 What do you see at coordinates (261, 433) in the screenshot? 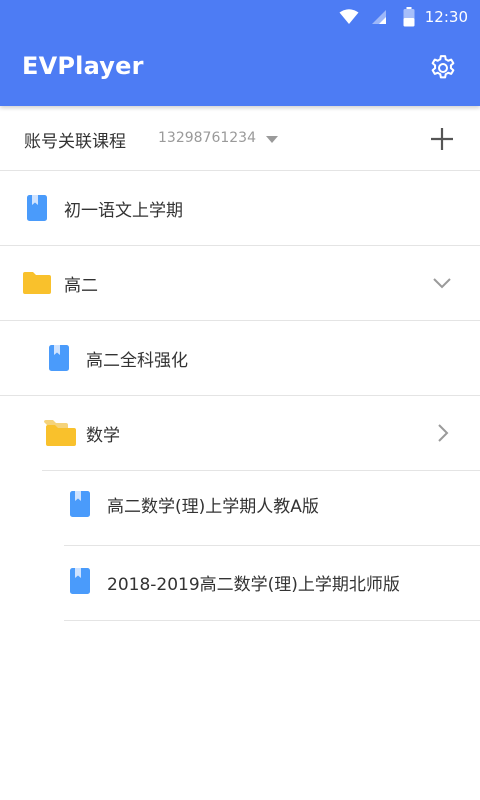
I see `list-item-folder: 数学` at bounding box center [261, 433].